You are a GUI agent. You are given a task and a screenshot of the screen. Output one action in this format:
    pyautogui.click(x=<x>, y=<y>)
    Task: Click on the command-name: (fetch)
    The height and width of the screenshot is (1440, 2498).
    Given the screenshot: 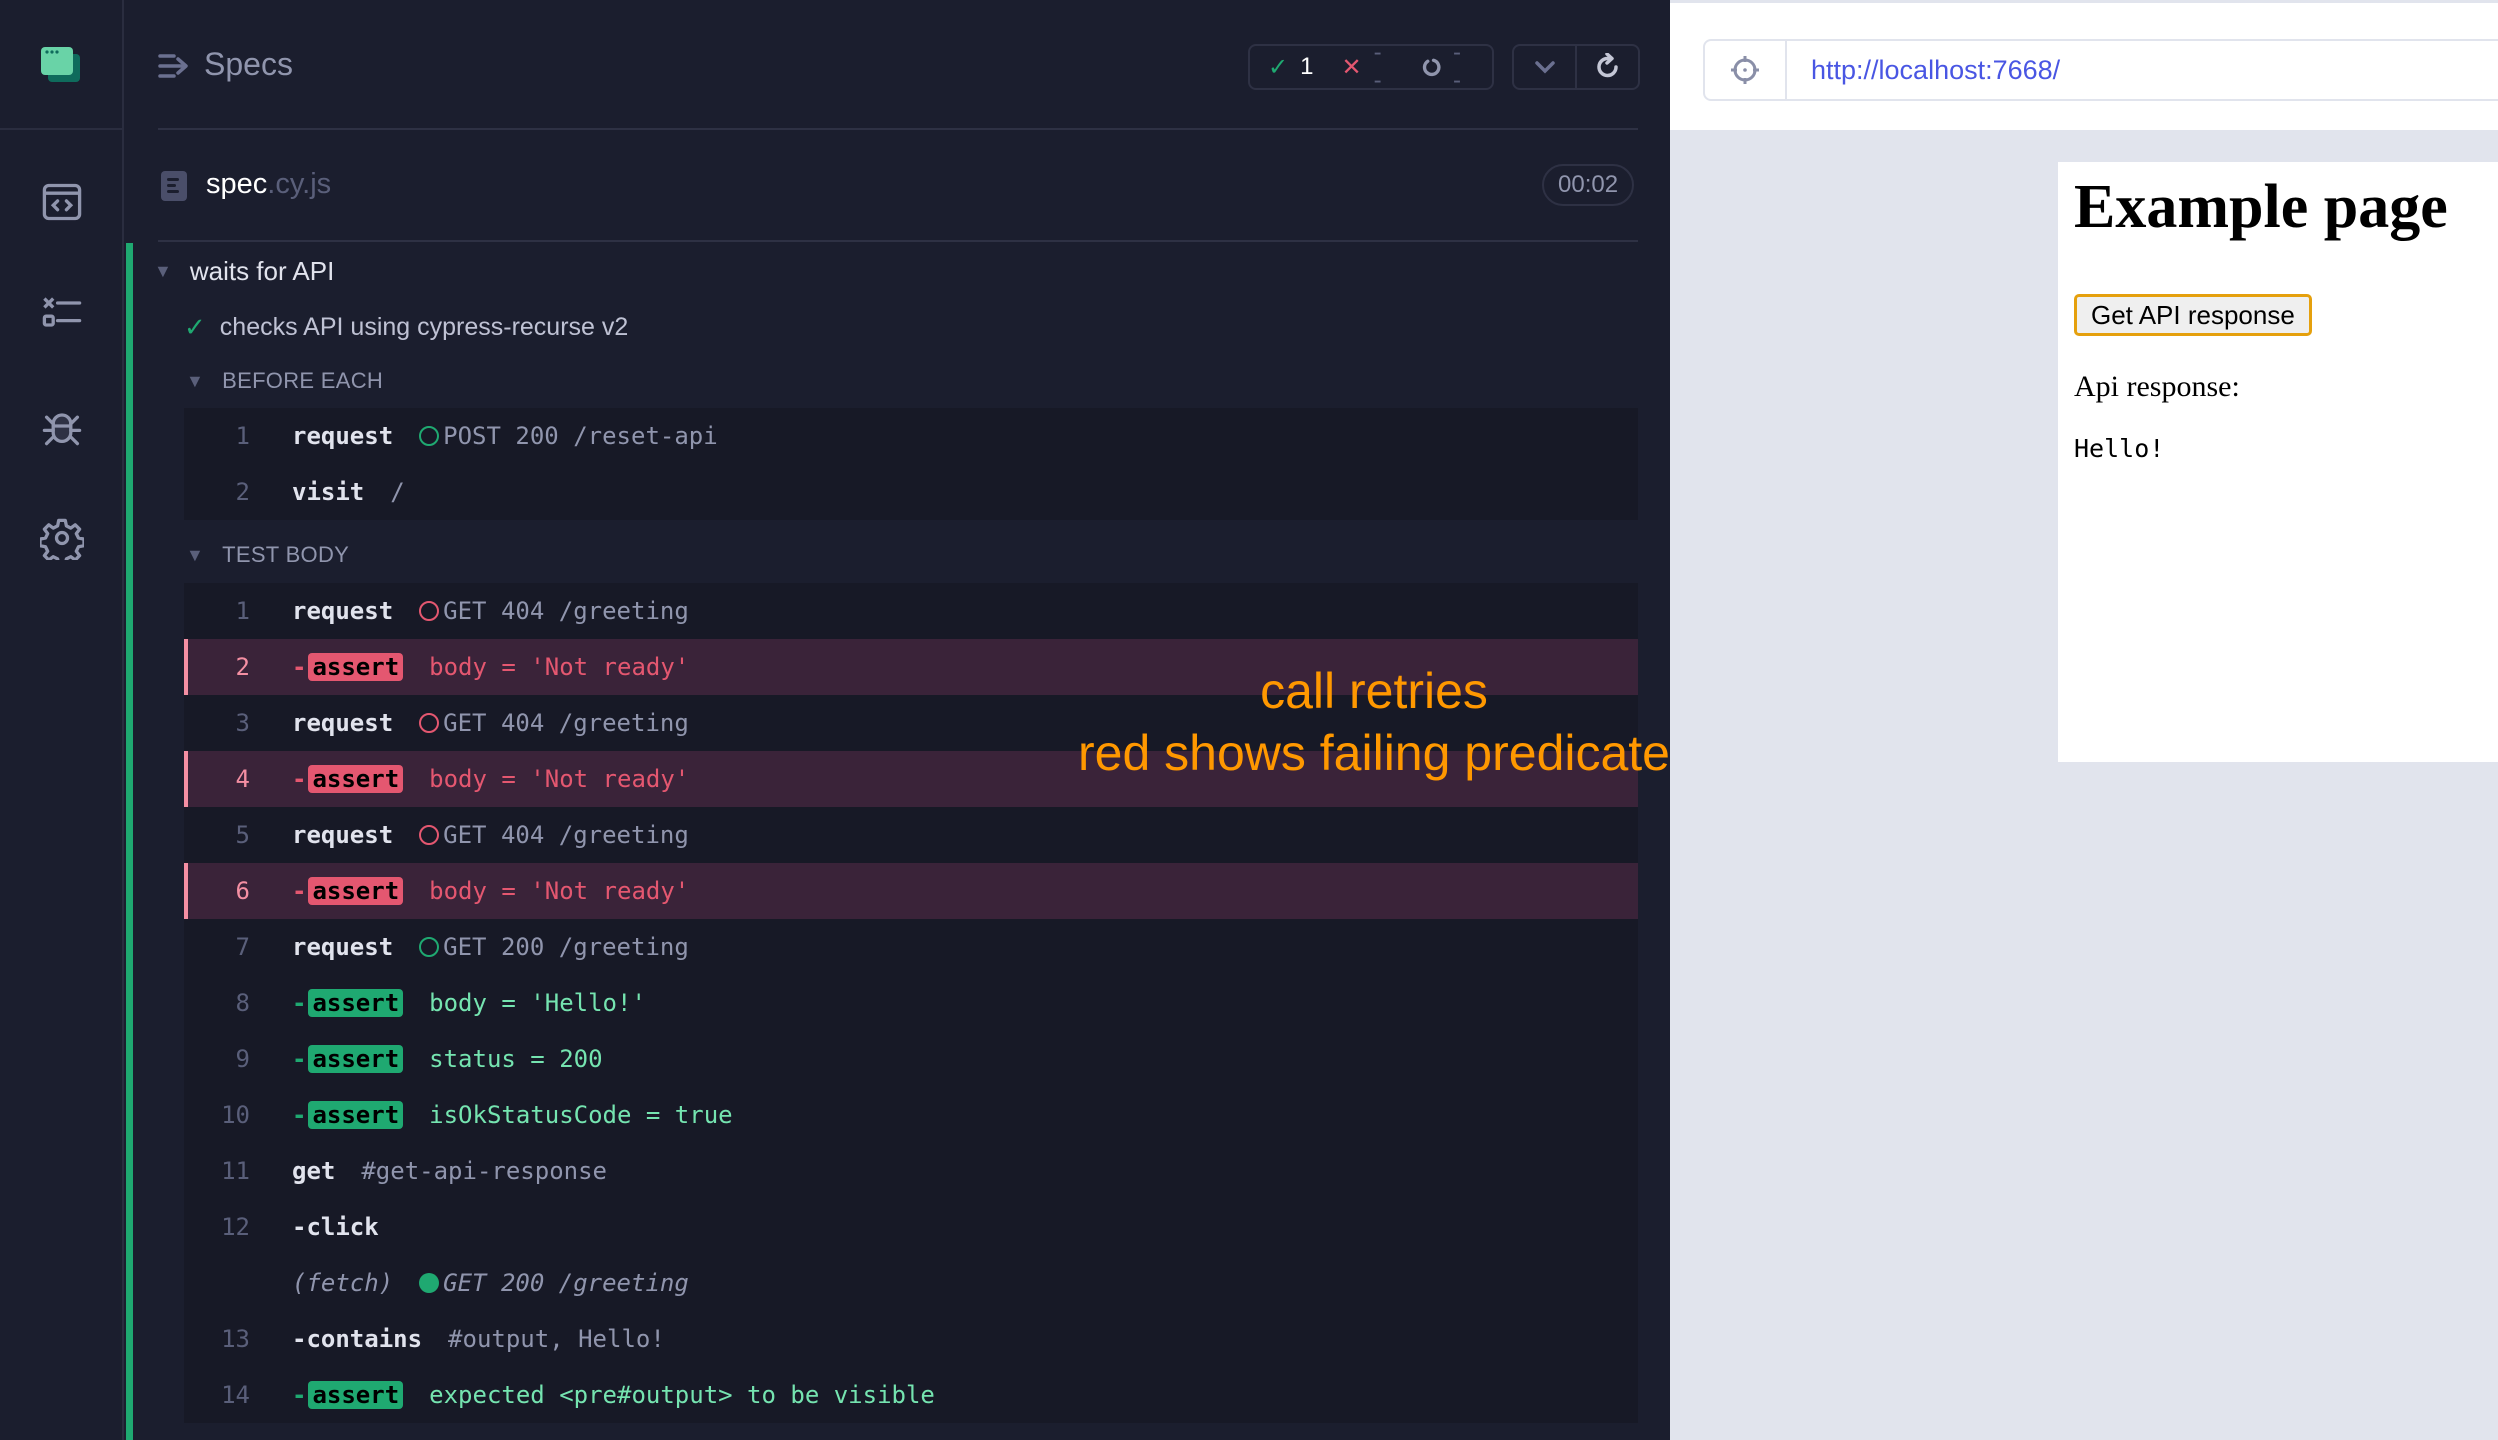 What is the action you would take?
    pyautogui.click(x=342, y=1283)
    